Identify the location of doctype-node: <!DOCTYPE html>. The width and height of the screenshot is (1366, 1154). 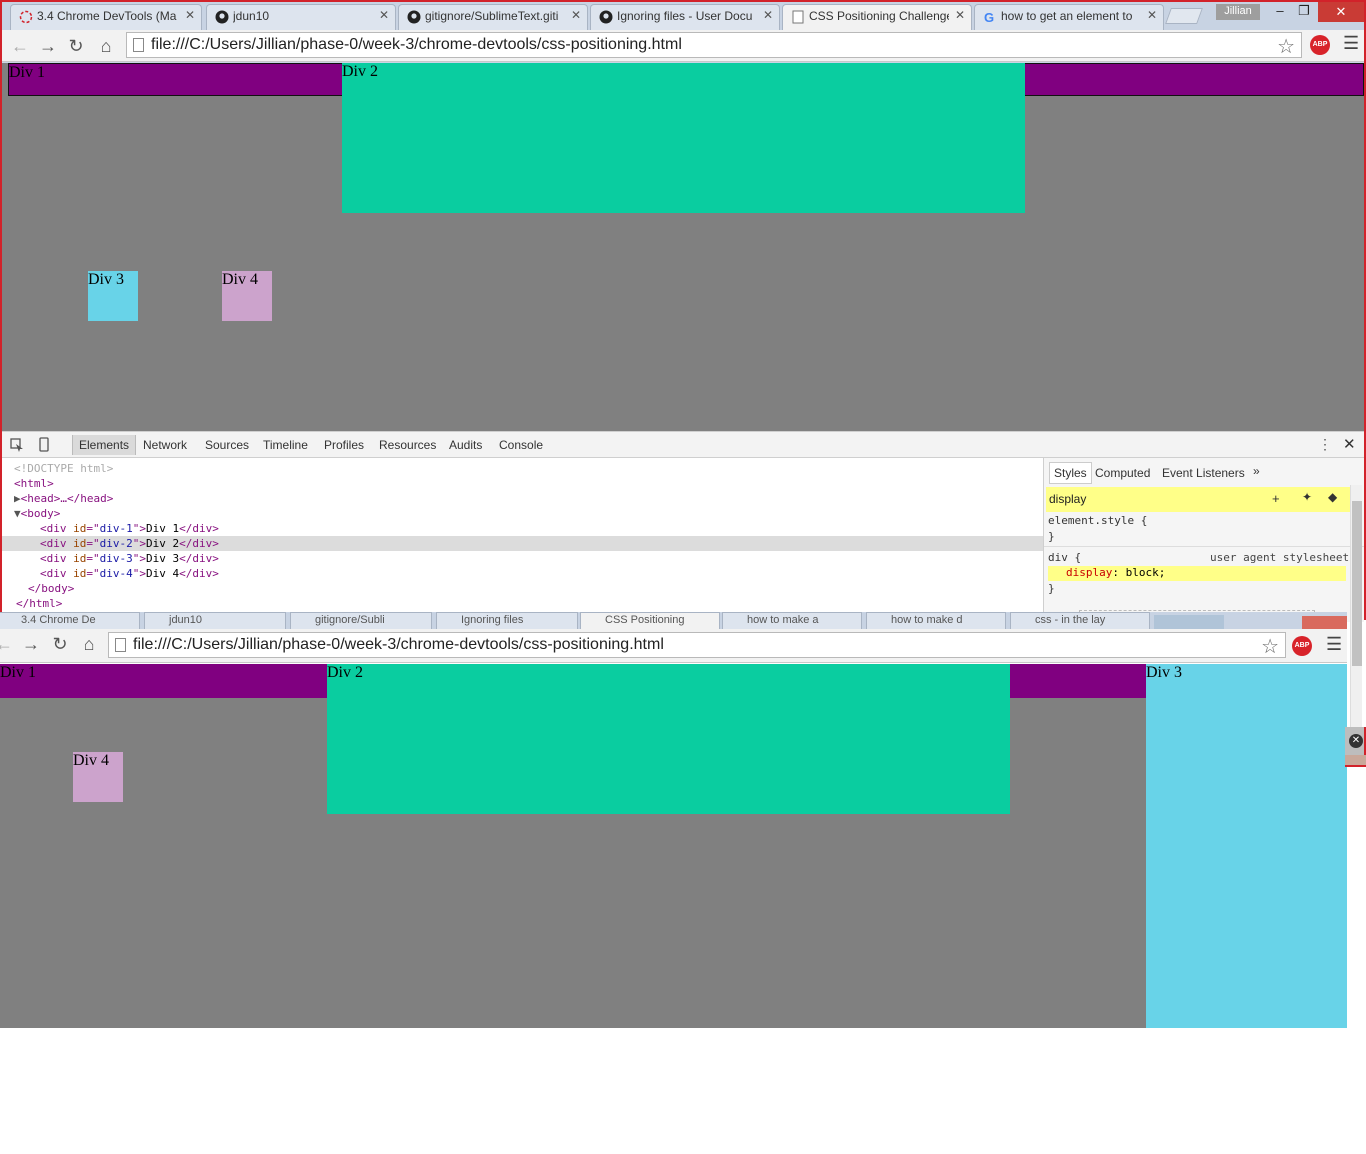
(522, 468).